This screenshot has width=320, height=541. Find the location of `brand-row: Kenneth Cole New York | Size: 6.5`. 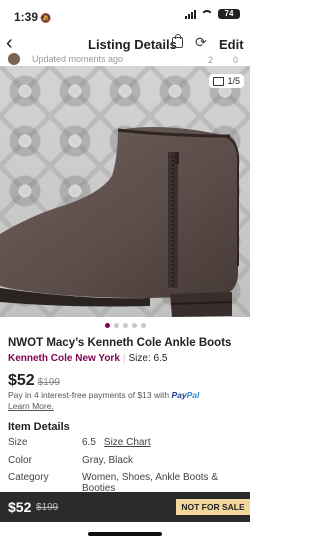

brand-row: Kenneth Cole New York | Size: 6.5 is located at coordinates (87, 358).